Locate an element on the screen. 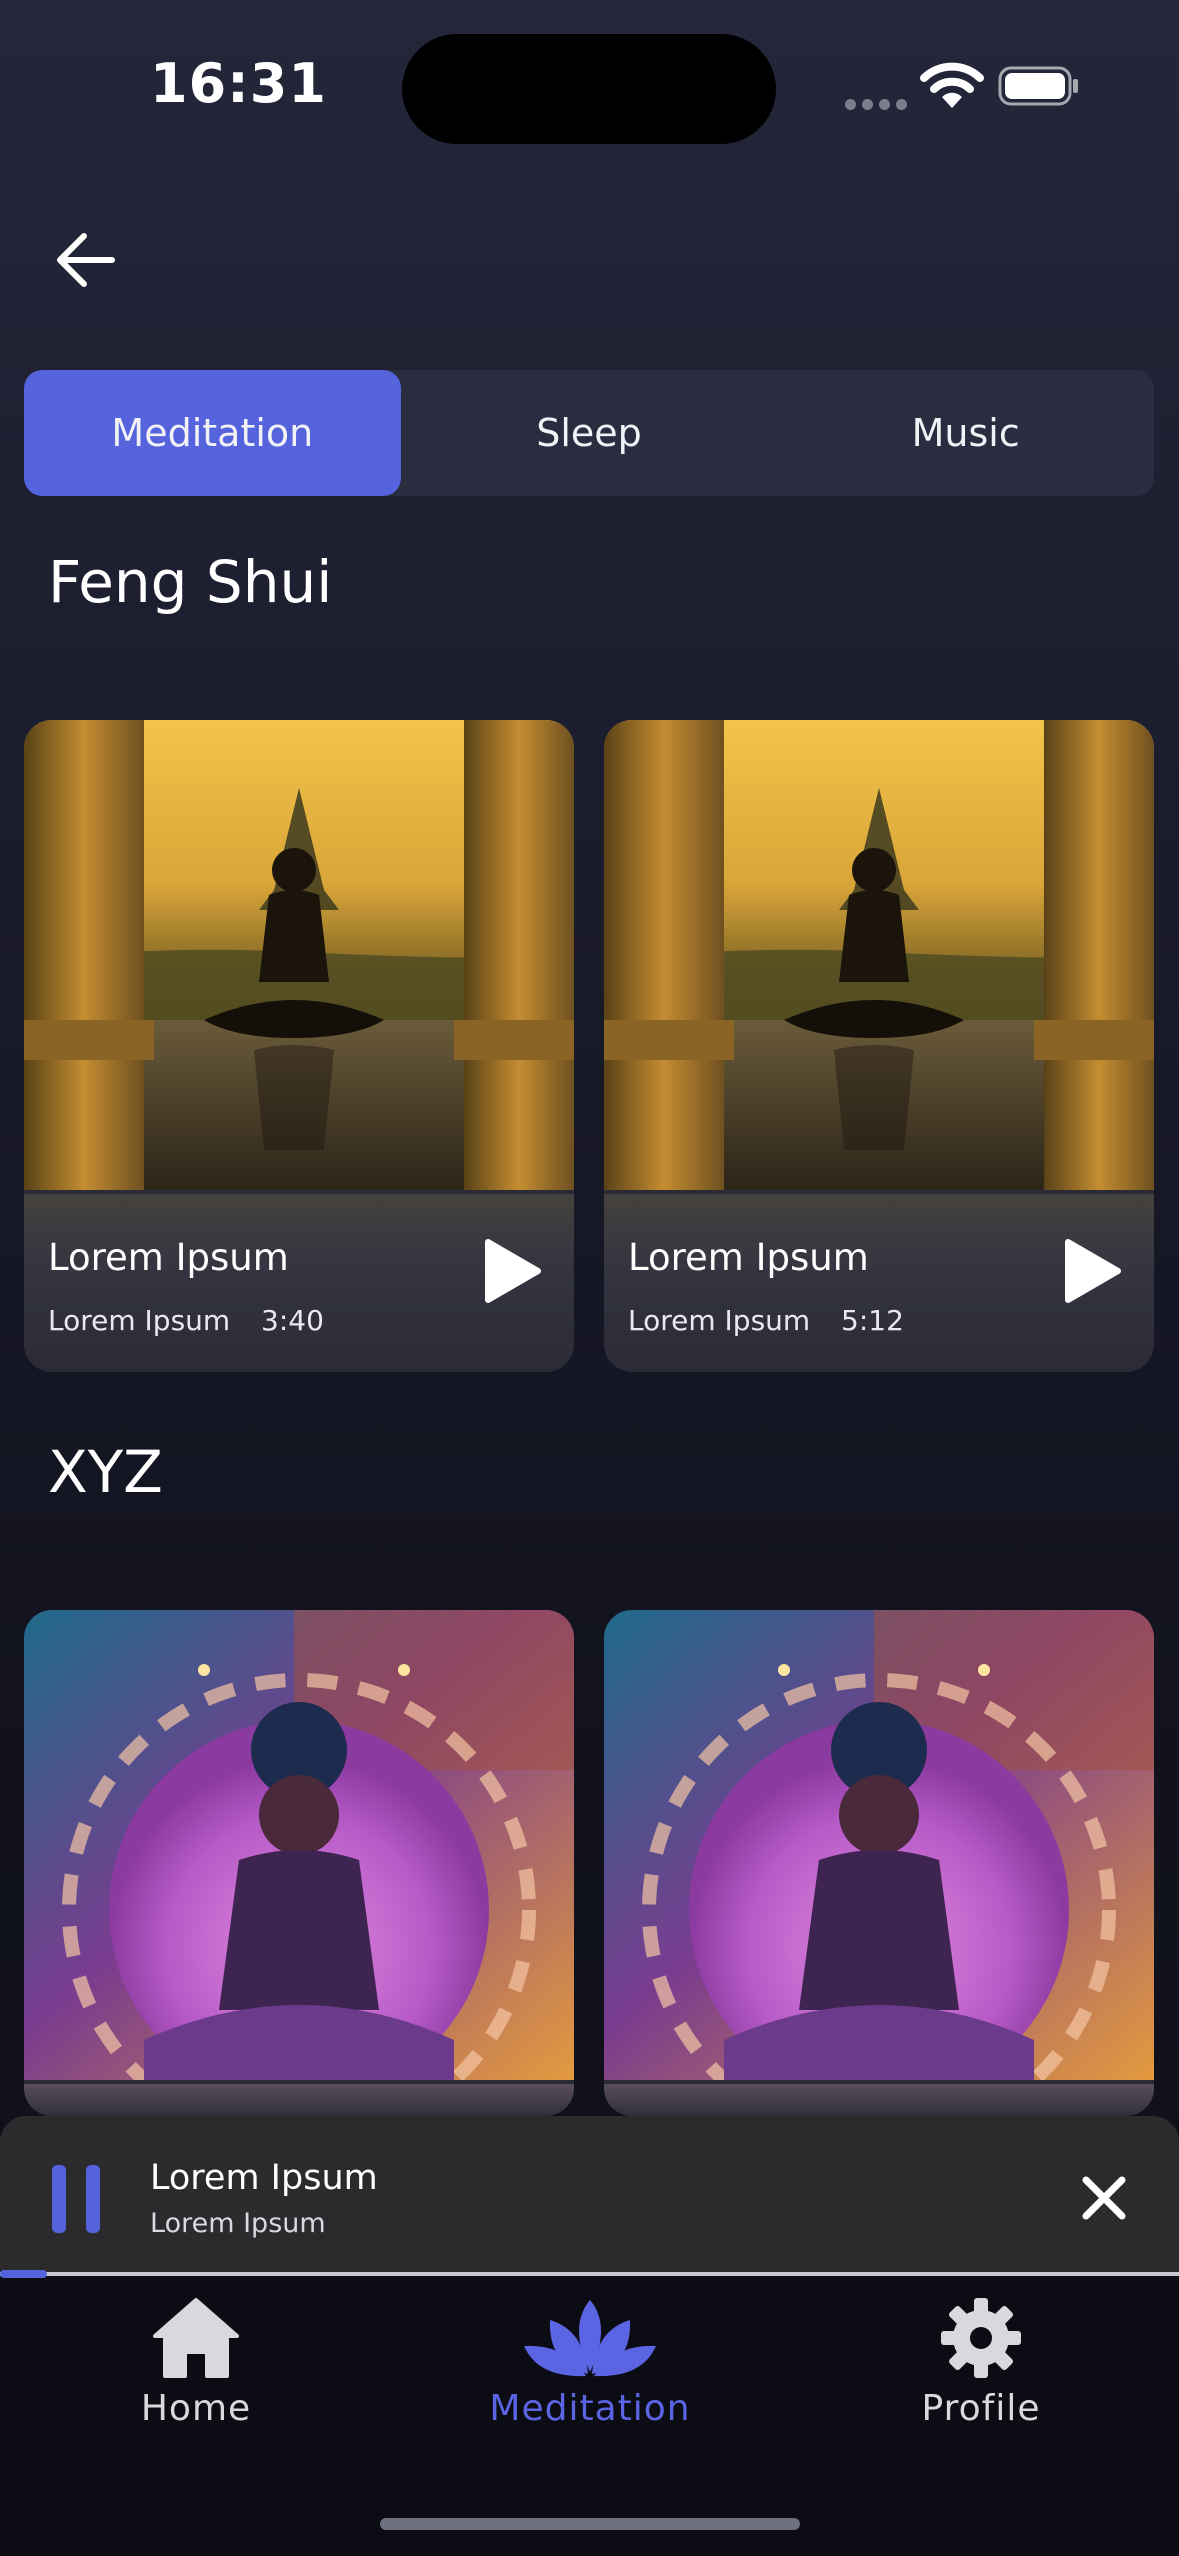 The width and height of the screenshot is (1179, 2556). playback-progress-track is located at coordinates (589, 2274).